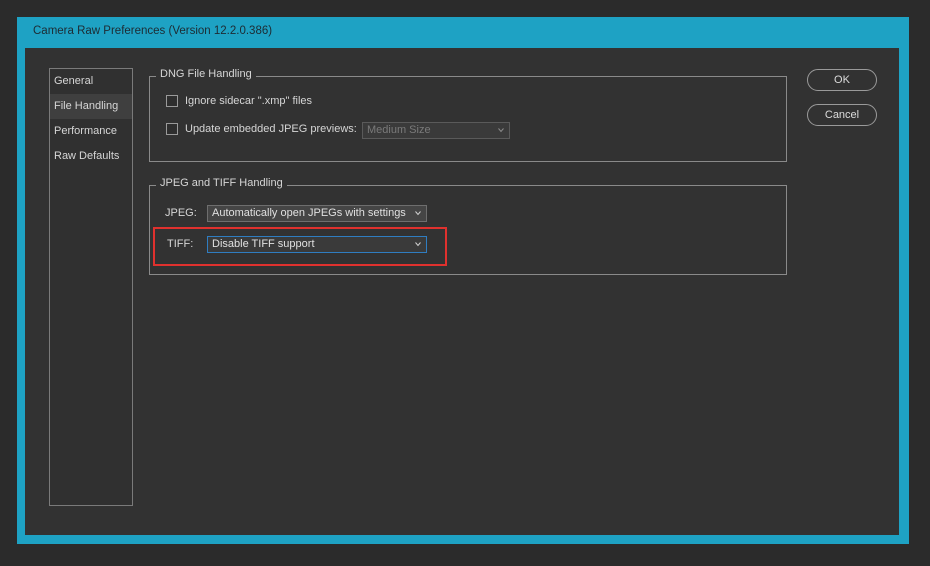  What do you see at coordinates (91, 156) in the screenshot?
I see `sidebar-item-raw-defaults: Raw Defaults` at bounding box center [91, 156].